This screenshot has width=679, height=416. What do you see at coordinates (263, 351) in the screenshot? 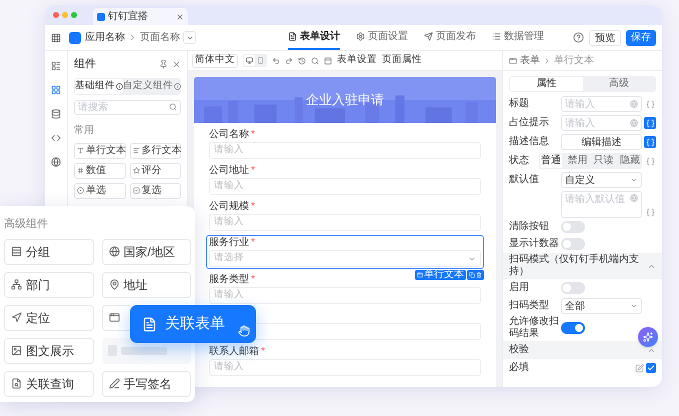
I see `required-mark: *` at bounding box center [263, 351].